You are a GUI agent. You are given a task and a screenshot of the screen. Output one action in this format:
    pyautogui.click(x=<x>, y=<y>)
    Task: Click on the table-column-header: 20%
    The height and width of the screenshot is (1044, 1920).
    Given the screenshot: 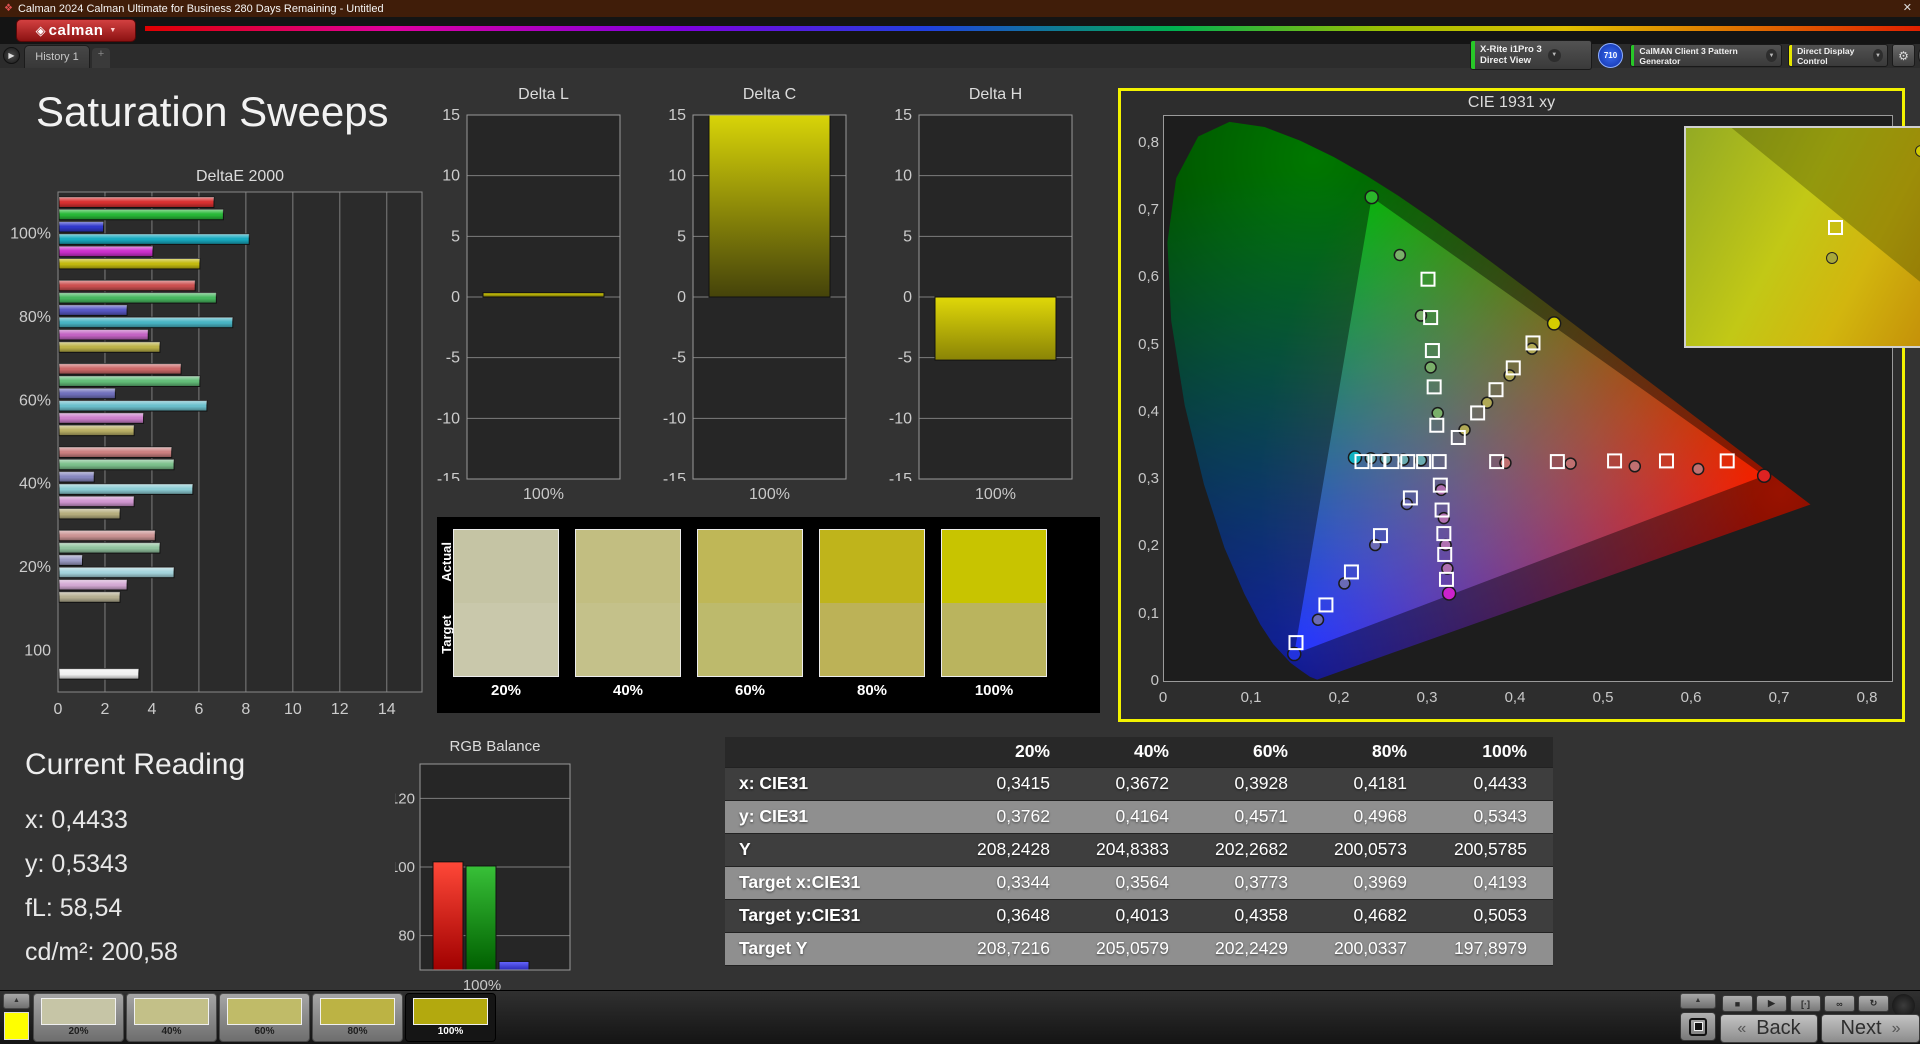 What is the action you would take?
    pyautogui.click(x=1016, y=752)
    